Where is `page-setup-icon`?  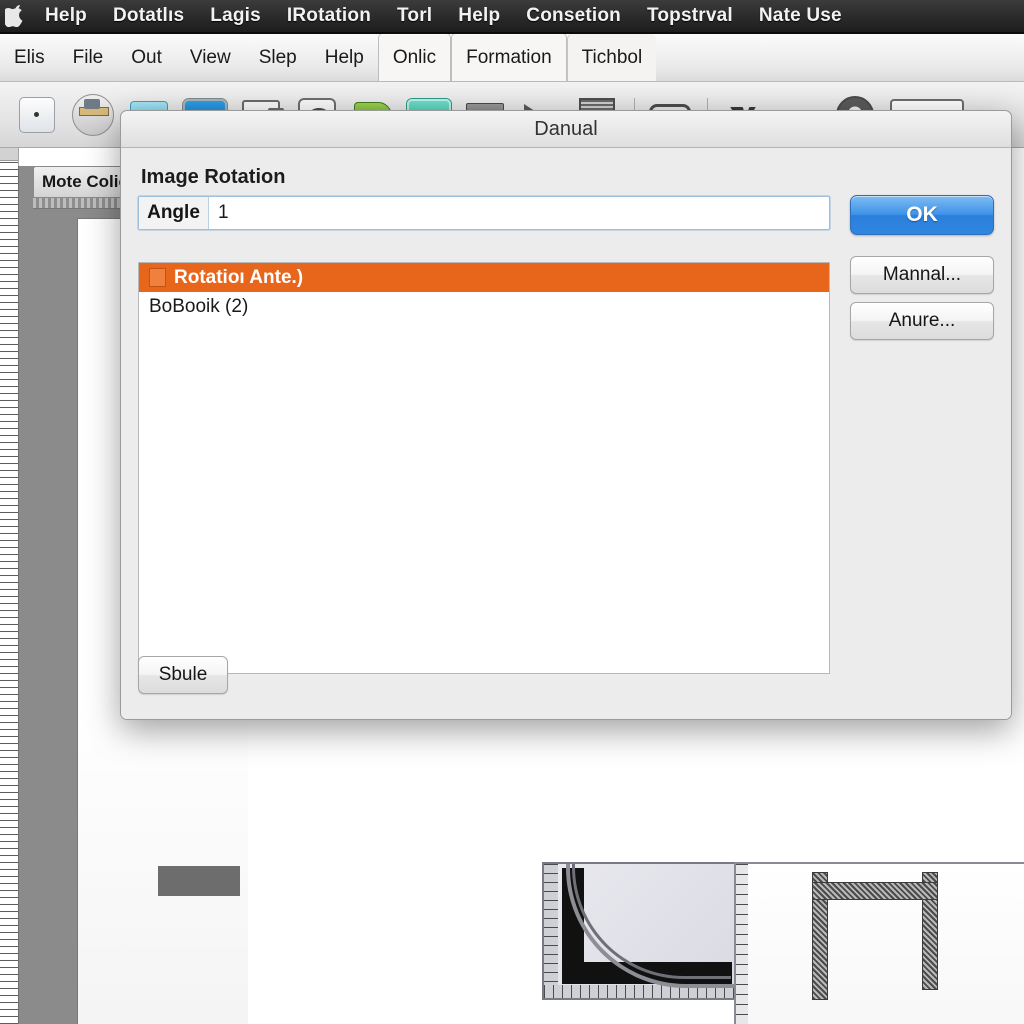 page-setup-icon is located at coordinates (37, 115).